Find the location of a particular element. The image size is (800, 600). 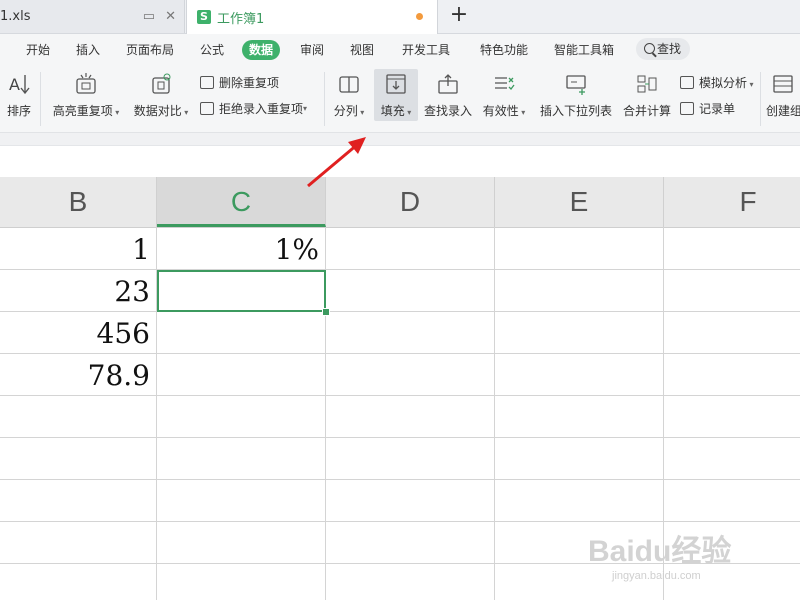

reject-duplicates-icon is located at coordinates (207, 108).